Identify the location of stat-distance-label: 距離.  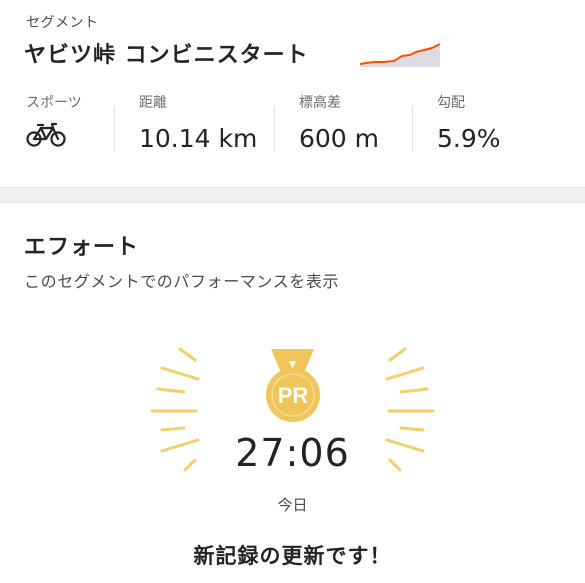
(153, 103).